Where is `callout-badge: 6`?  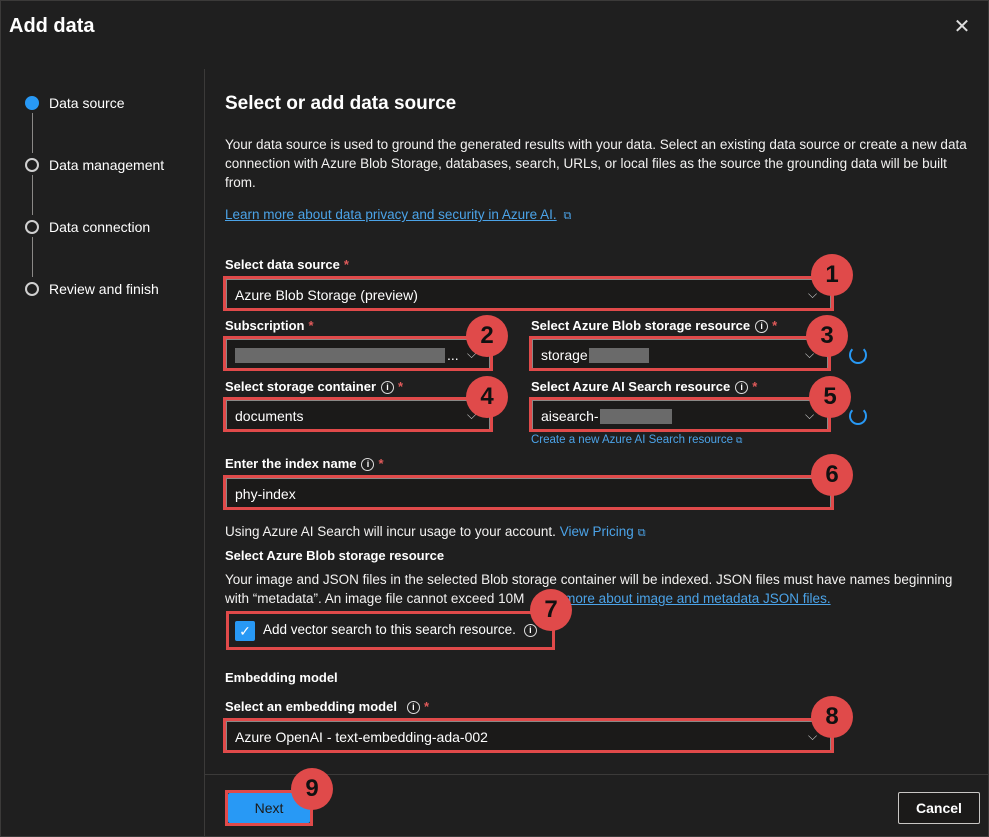 callout-badge: 6 is located at coordinates (832, 475).